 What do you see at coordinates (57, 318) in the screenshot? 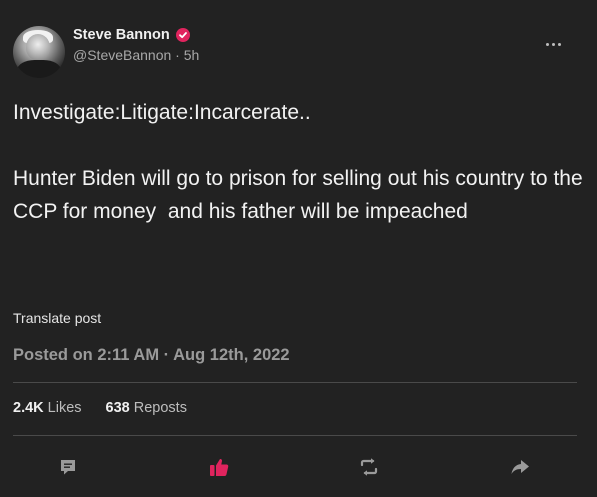
I see `translate-post-link: Translate post` at bounding box center [57, 318].